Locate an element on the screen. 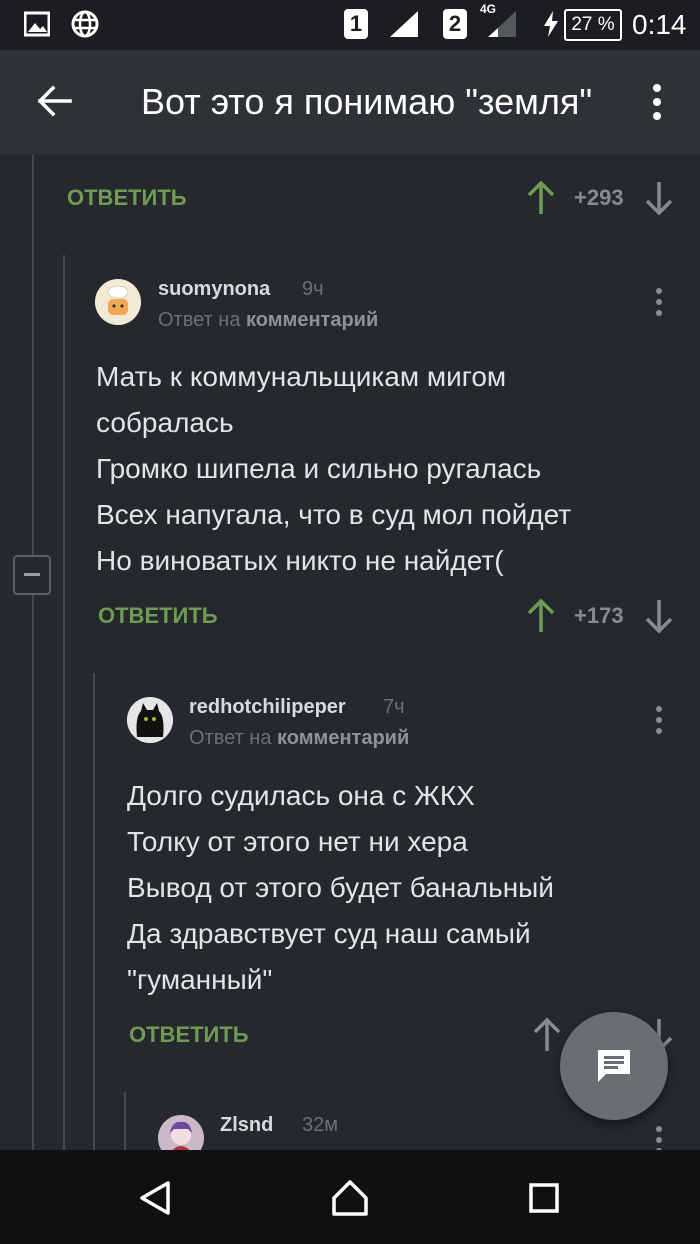 This screenshot has width=700, height=1244. gallery-notification-icon is located at coordinates (37, 24).